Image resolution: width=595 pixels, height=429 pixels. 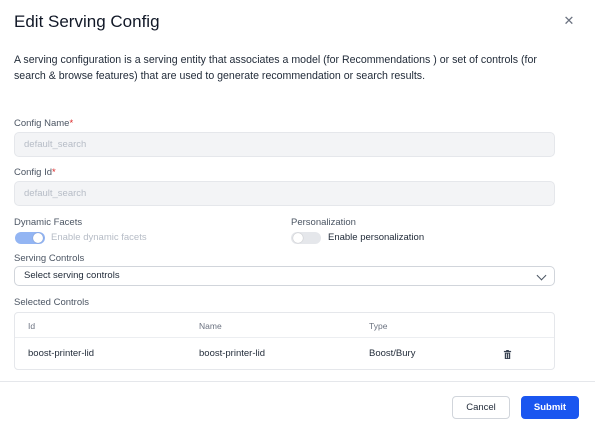 I want to click on column-header-type: Type, so click(x=378, y=326).